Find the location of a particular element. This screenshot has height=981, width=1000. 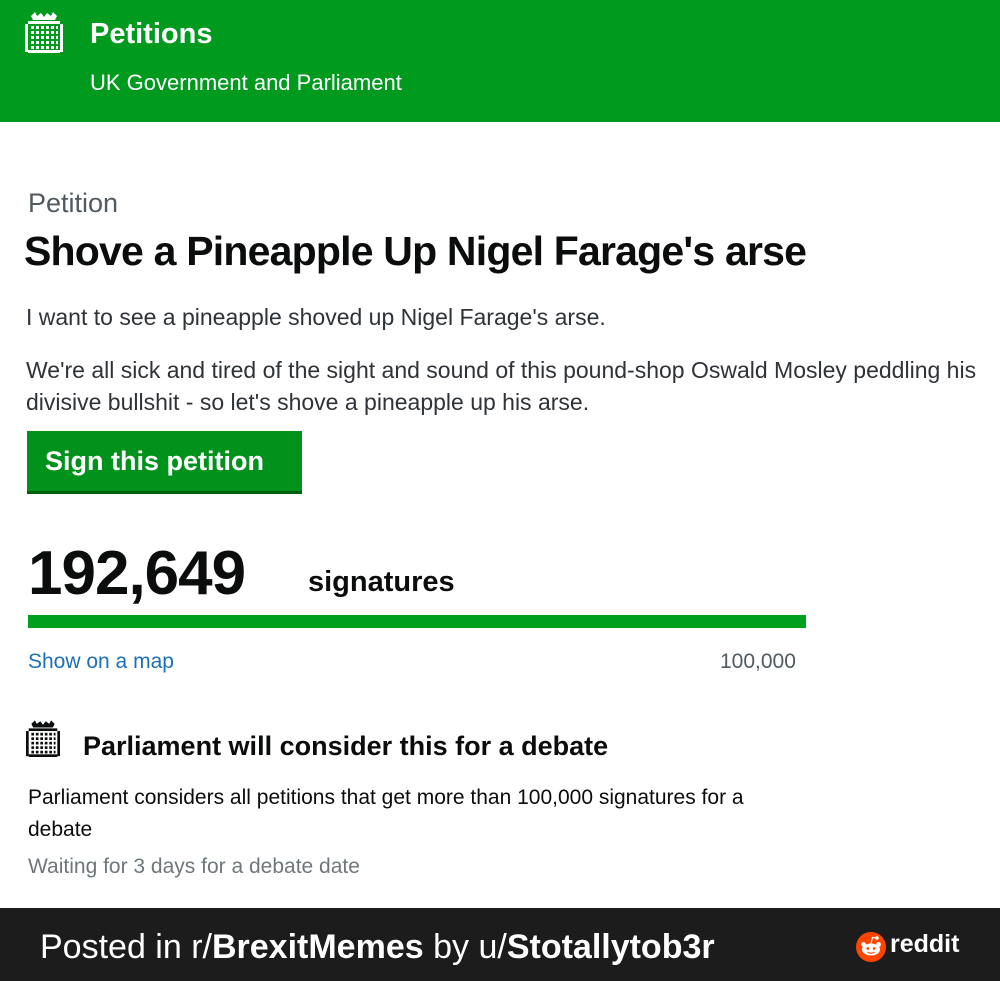

petition-title: Shove a Pineapple Up Nigel Farage's arse is located at coordinates (415, 251).